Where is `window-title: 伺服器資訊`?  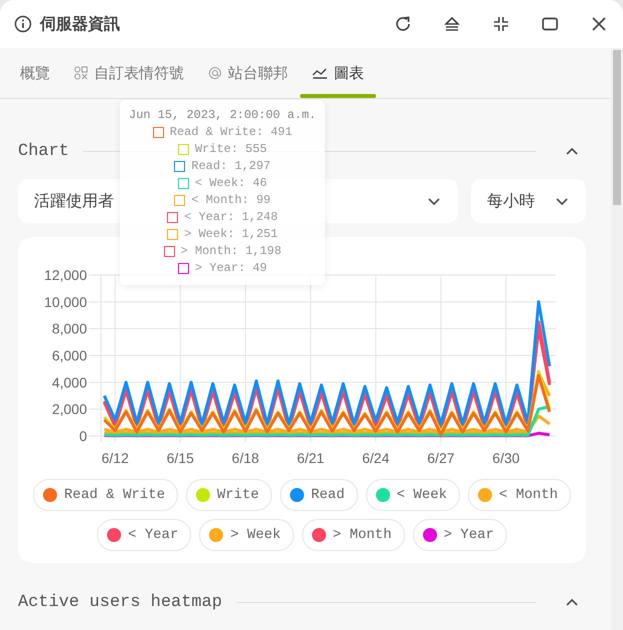
window-title: 伺服器資訊 is located at coordinates (80, 24).